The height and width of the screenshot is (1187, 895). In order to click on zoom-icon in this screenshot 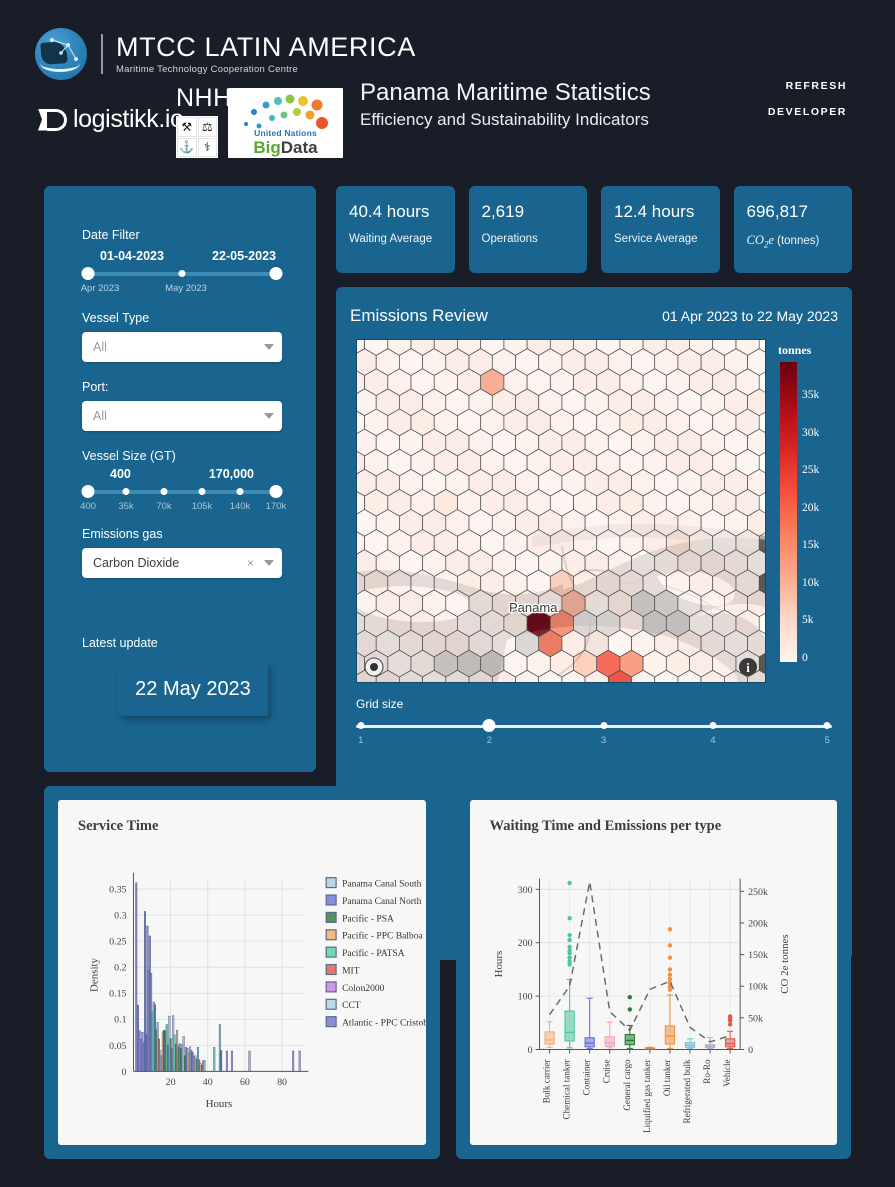, I will do `click(374, 667)`.